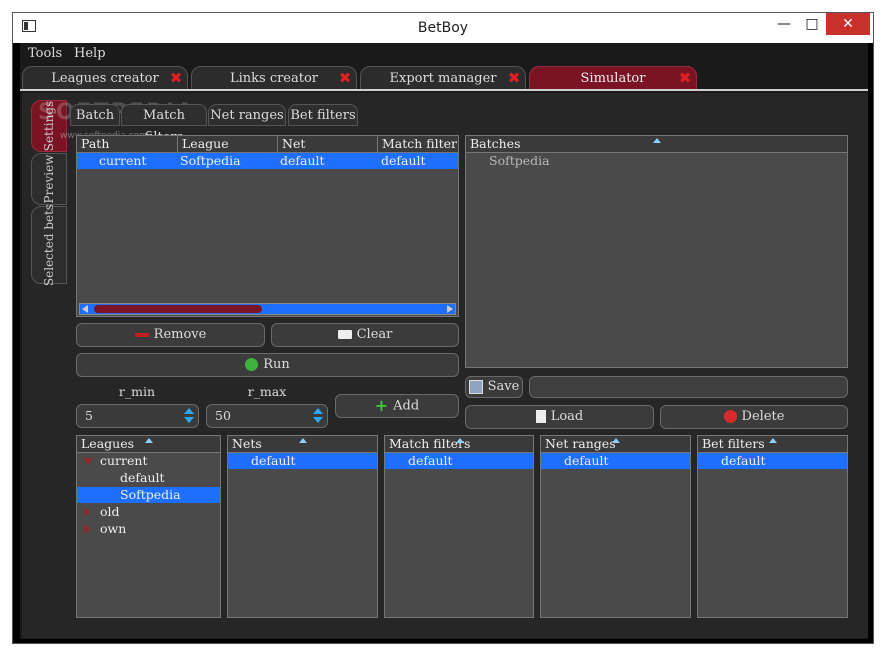 The height and width of the screenshot is (665, 895). I want to click on leagues-header: Leagues, so click(148, 444).